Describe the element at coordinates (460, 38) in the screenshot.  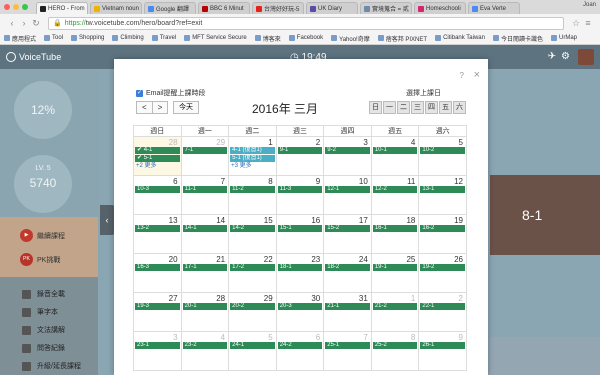
I see `bookmark-item: Citibank Taiwan` at that location.